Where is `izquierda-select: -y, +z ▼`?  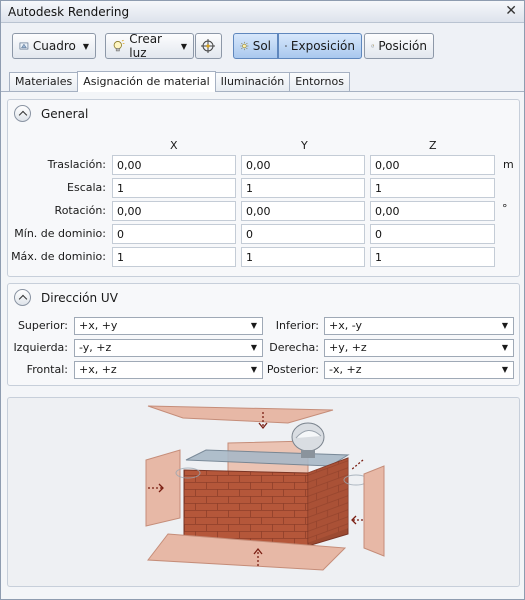 izquierda-select: -y, +z ▼ is located at coordinates (168, 348).